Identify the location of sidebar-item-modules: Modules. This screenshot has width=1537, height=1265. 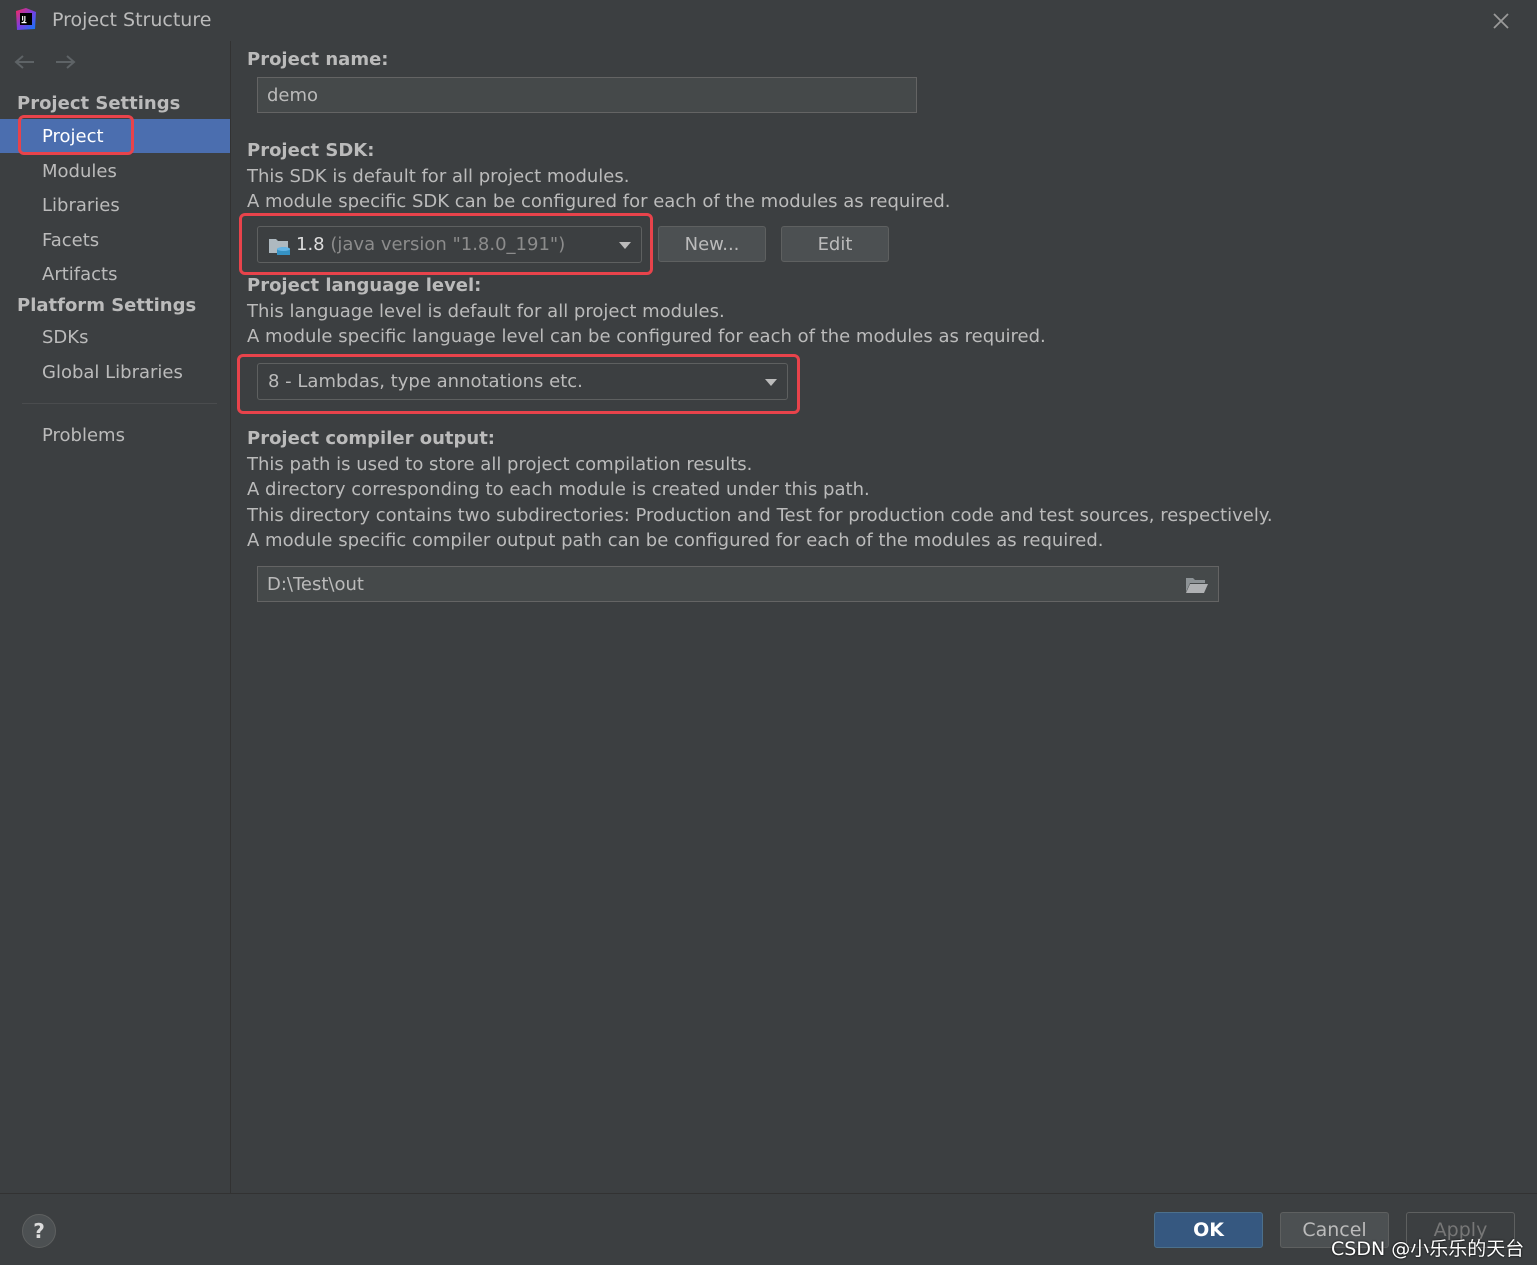
(115, 171).